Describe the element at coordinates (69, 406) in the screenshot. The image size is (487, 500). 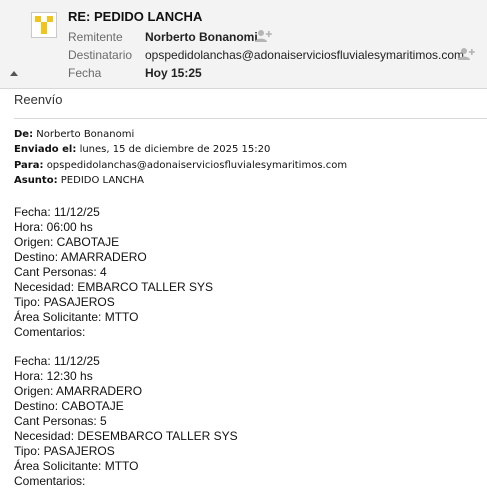
I see `body-line: Destino: CABOTAJE` at that location.